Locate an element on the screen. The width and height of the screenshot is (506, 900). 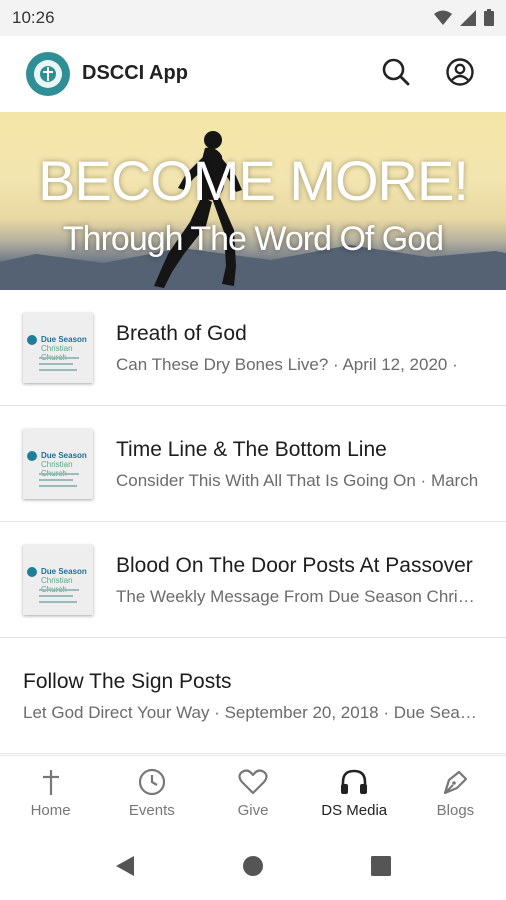
nav-item-home: Home is located at coordinates (50, 795).